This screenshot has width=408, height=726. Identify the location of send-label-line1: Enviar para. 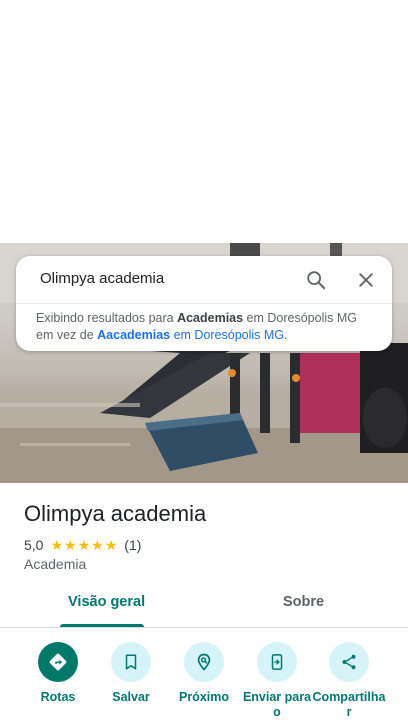
(277, 697).